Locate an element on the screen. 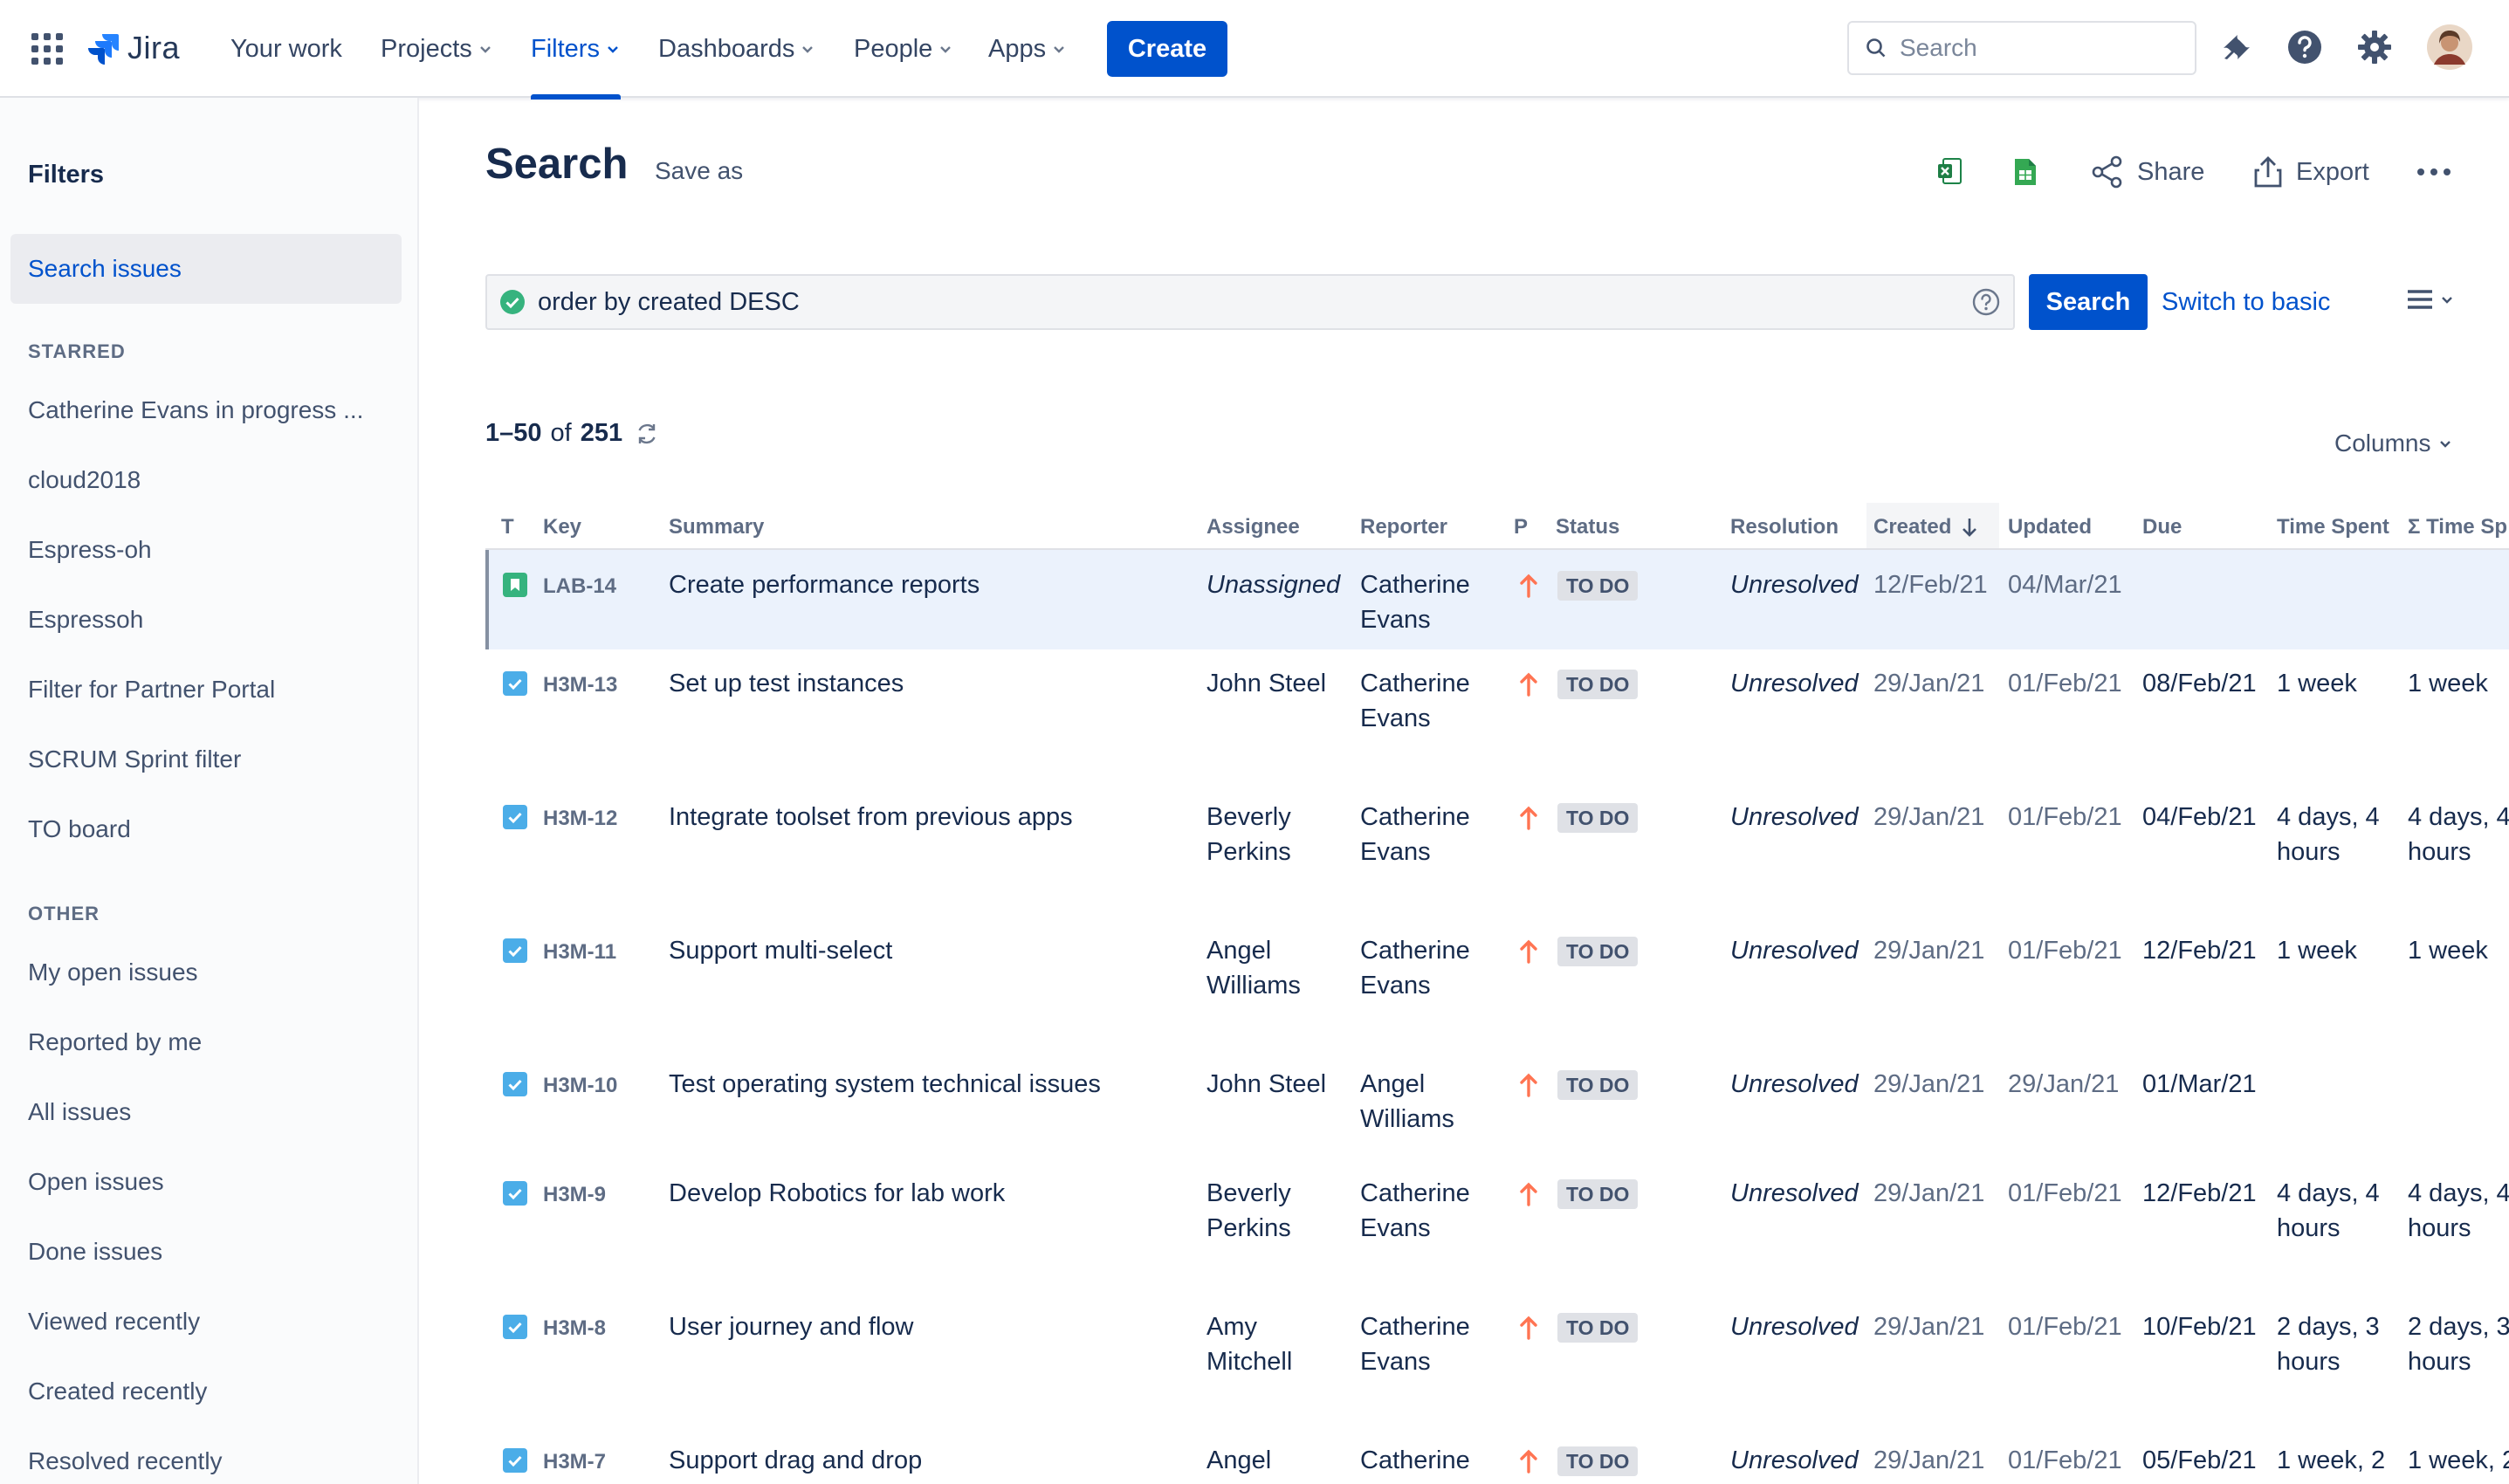 The image size is (2509, 1484). column-header-sum-time-spent: Σ Time Sp is located at coordinates (2457, 527).